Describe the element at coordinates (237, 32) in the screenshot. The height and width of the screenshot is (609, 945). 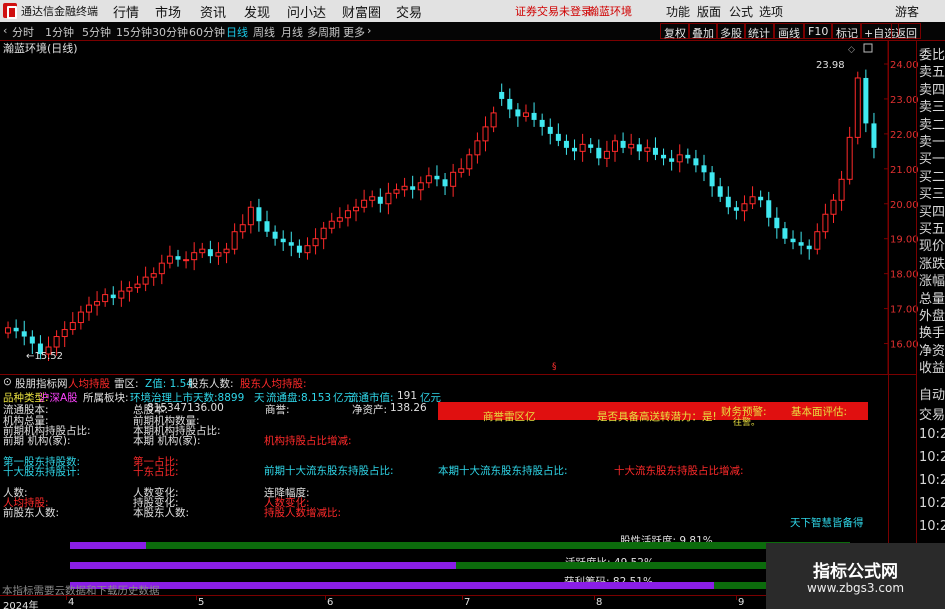
I see `period-daily: 日线` at that location.